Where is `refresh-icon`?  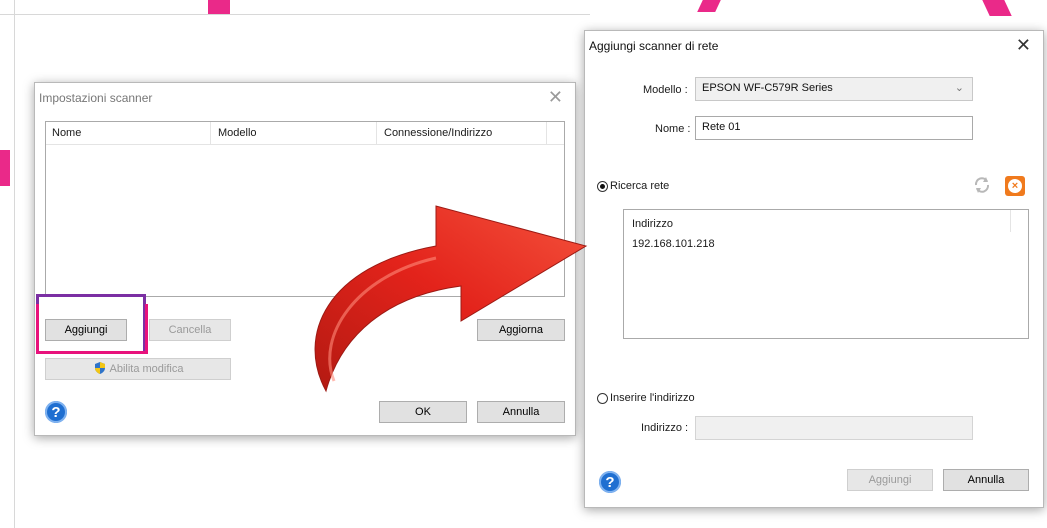
refresh-icon is located at coordinates (982, 186).